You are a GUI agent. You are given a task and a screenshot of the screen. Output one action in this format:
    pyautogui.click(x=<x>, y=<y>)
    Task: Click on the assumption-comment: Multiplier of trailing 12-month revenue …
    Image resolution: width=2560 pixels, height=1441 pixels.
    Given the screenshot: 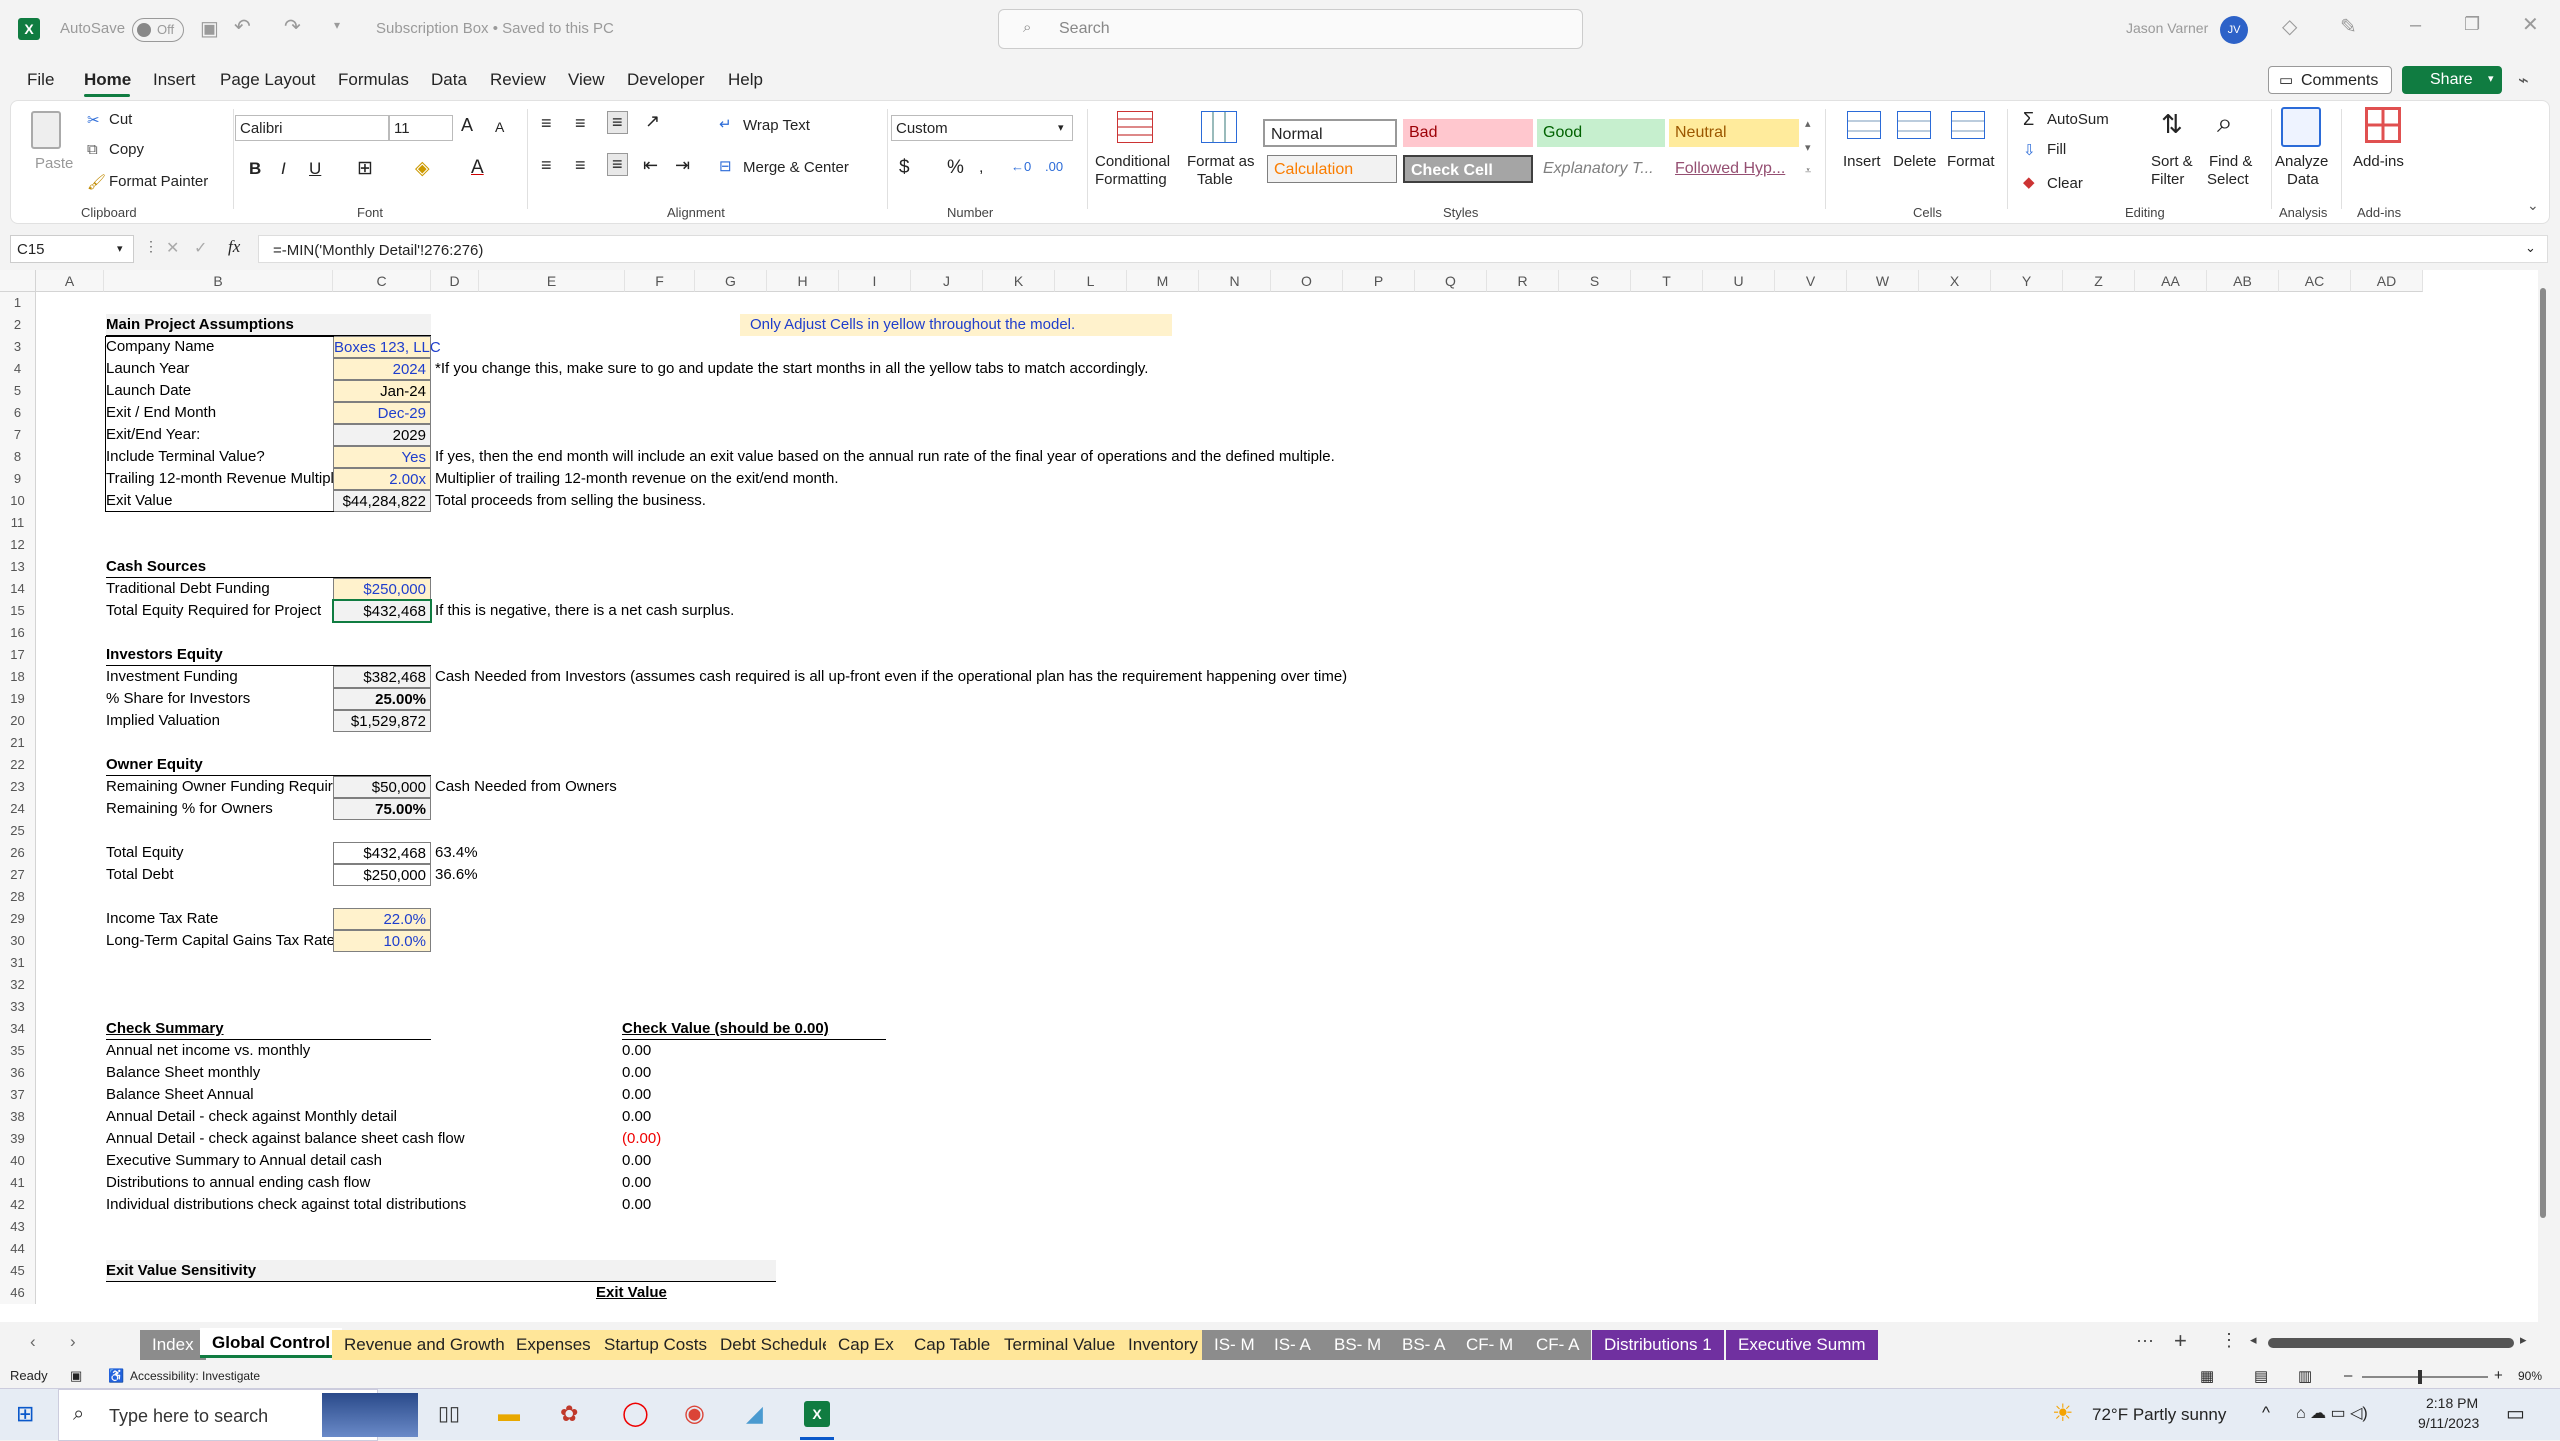 What is the action you would take?
    pyautogui.click(x=1035, y=479)
    